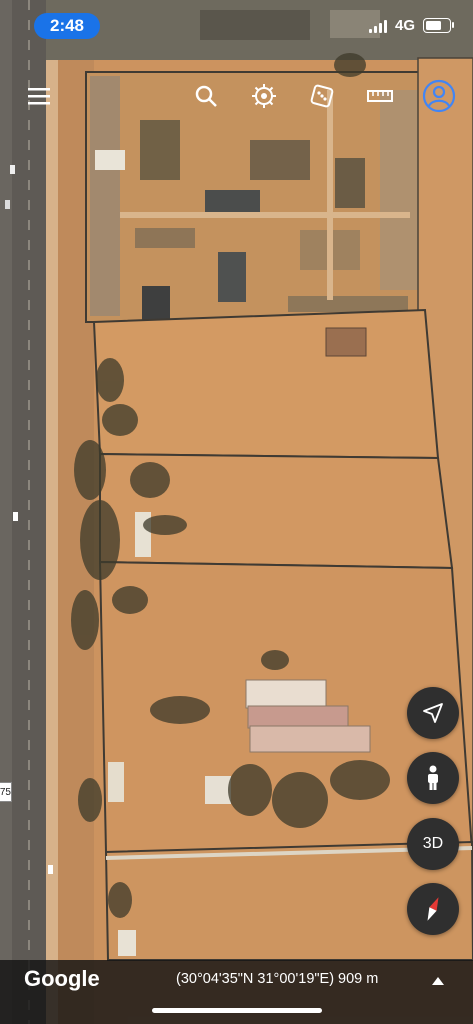 The height and width of the screenshot is (1024, 473). Describe the element at coordinates (67, 26) in the screenshot. I see `status-time: 2:48` at that location.